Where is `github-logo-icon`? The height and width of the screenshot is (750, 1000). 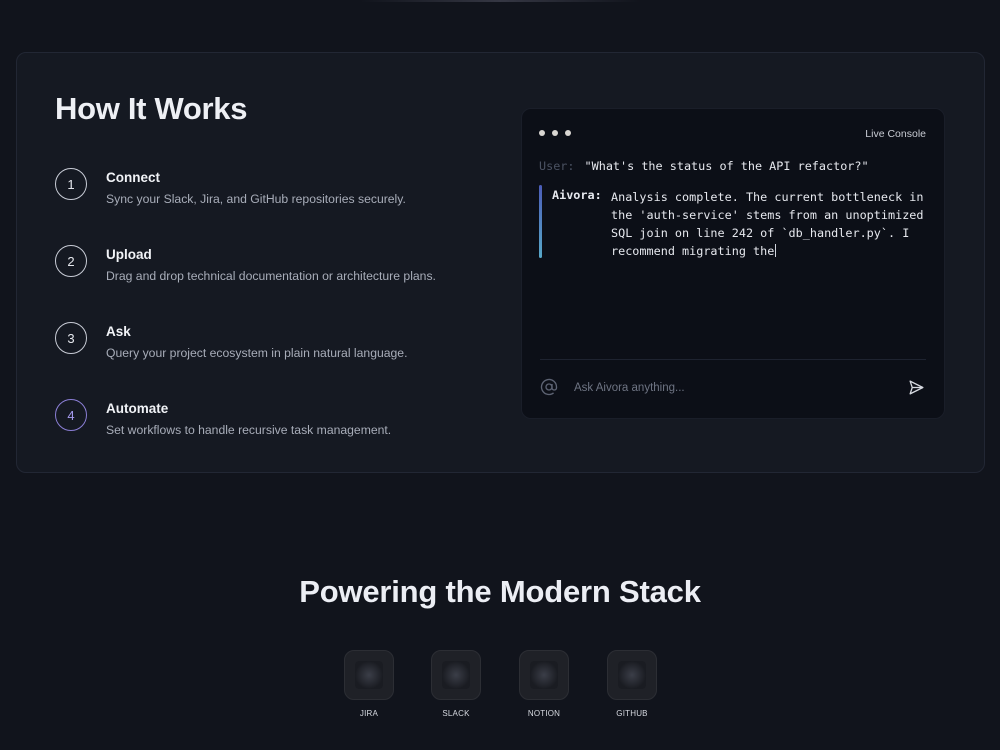
github-logo-icon is located at coordinates (632, 675).